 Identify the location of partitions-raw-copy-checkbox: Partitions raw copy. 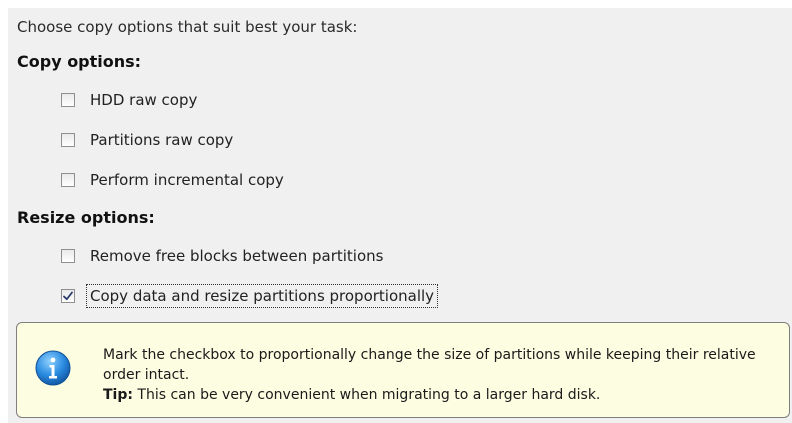
(148, 140).